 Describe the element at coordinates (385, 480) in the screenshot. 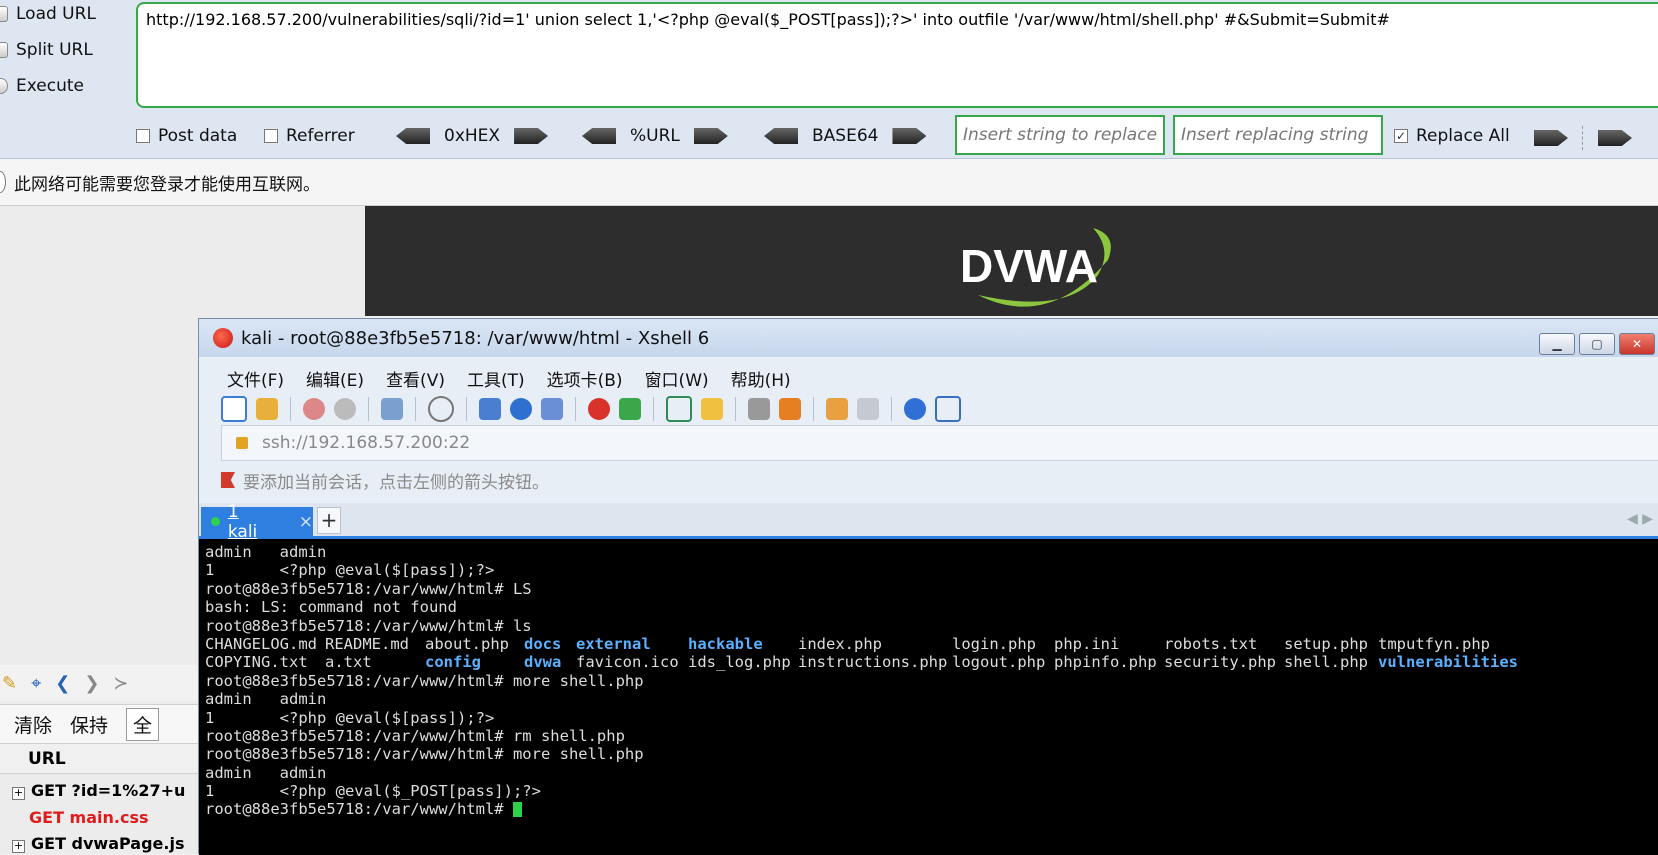

I see `session-hint: 要添加当前会话，点击左侧的箭头按钮。` at that location.